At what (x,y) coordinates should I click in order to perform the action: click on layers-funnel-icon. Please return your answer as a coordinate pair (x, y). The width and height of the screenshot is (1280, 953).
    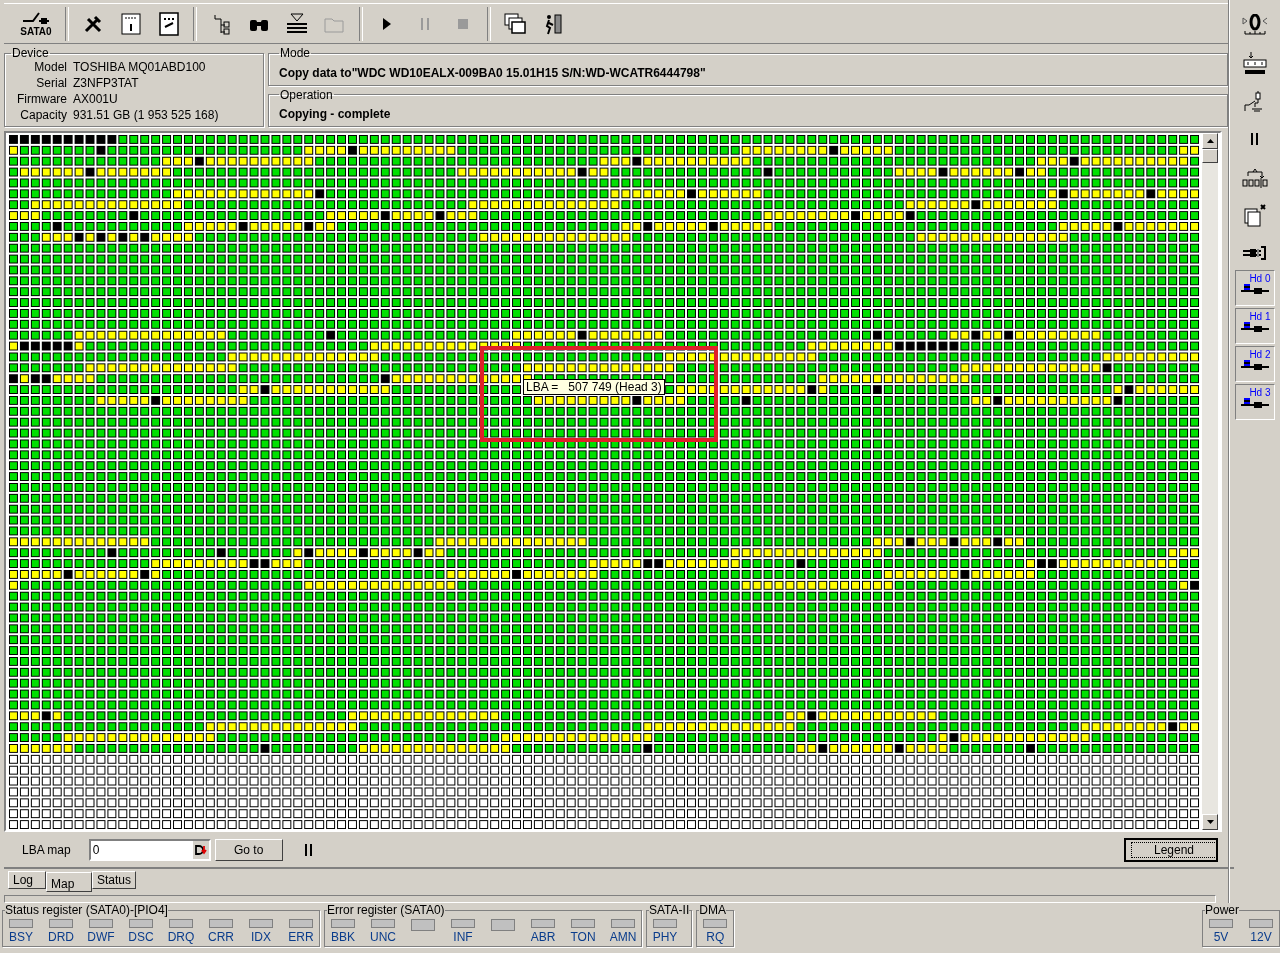
    Looking at the image, I should click on (297, 23).